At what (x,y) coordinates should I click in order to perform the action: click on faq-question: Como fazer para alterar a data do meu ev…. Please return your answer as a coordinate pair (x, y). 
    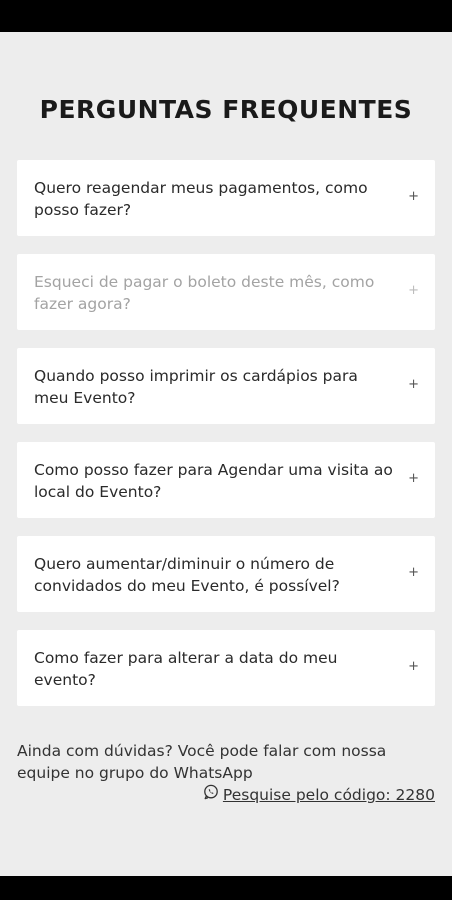
    Looking at the image, I should click on (186, 669).